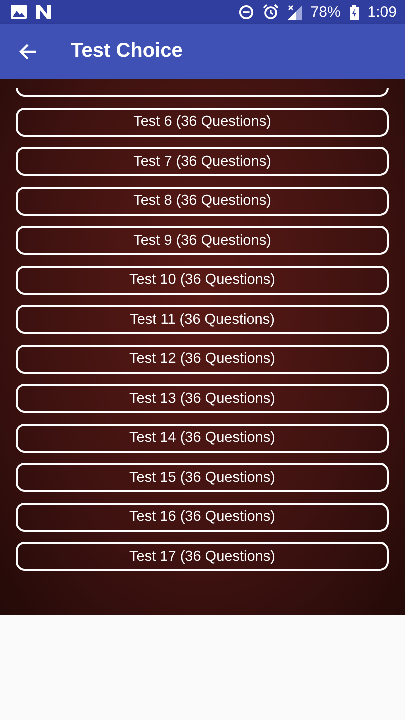  I want to click on test-button: Test 11 (36 Questions), so click(202, 319).